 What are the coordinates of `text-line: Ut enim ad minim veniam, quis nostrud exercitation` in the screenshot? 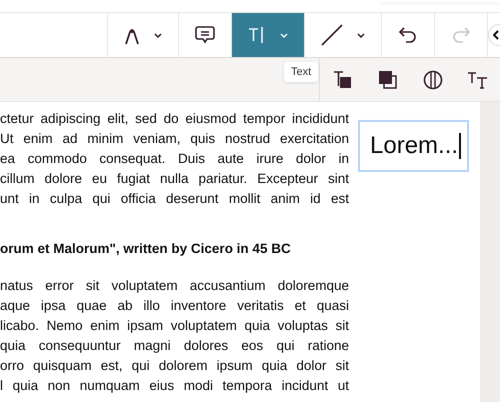 It's located at (174, 139).